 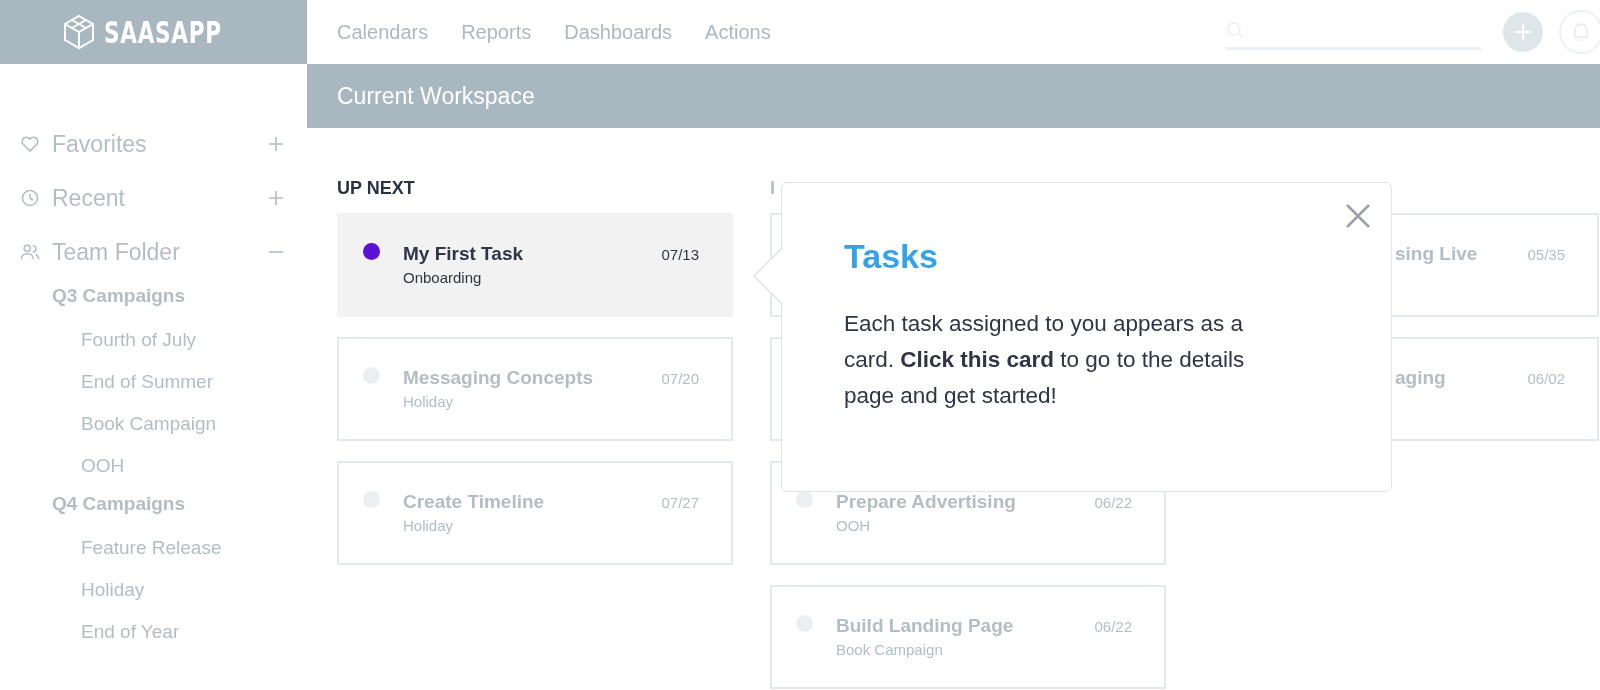 I want to click on task-card: Build Landing Page 06/22 Book Campaign, so click(x=968, y=637).